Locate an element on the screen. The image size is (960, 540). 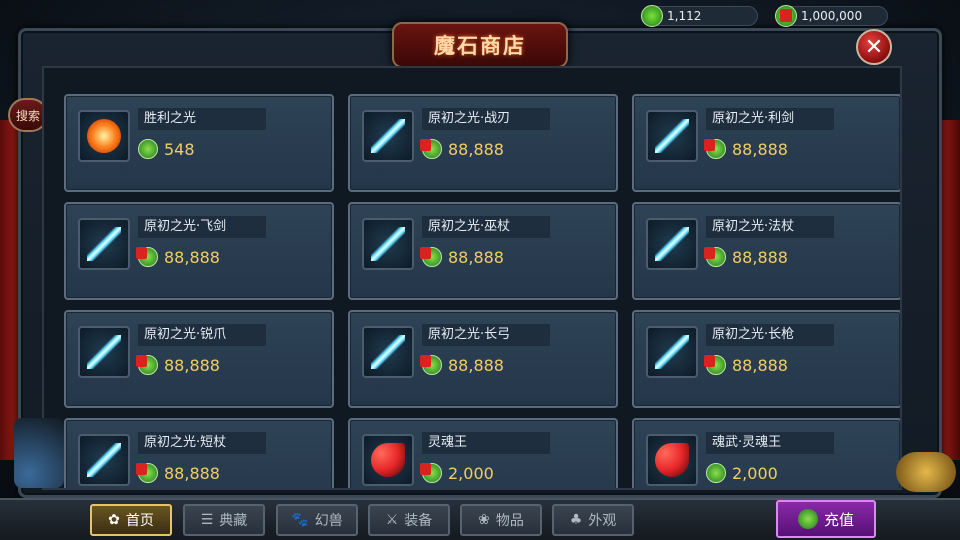
shop-item-card: 原初之光·锐爪 88,888 is located at coordinates (199, 359).